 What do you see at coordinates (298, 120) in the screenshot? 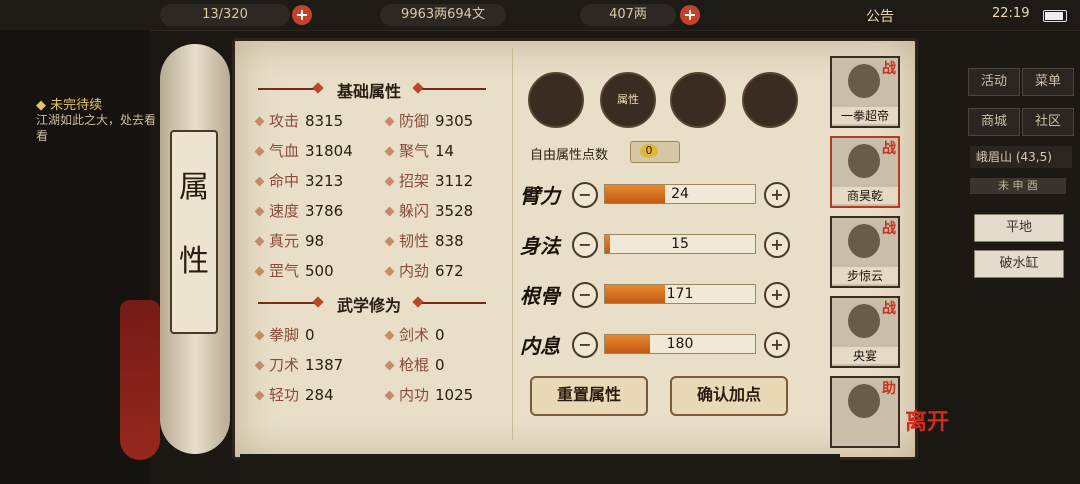
I see `basic-stat-item: 攻击 8315` at bounding box center [298, 120].